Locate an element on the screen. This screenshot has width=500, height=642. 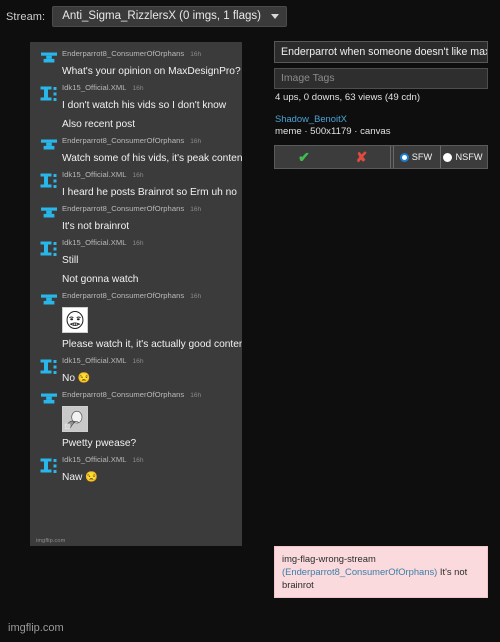
chat-message: Also recent post is located at coordinates (136, 125).